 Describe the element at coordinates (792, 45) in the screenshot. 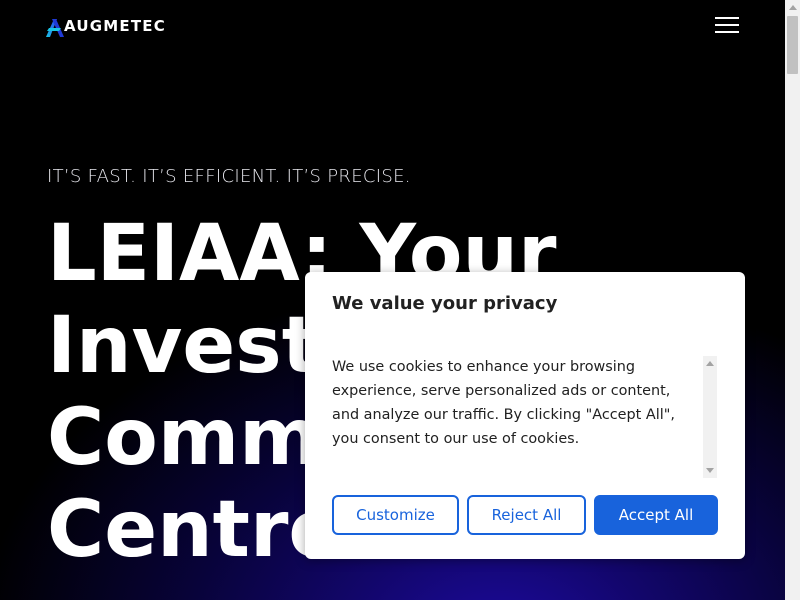

I see `scroll-thumb` at that location.